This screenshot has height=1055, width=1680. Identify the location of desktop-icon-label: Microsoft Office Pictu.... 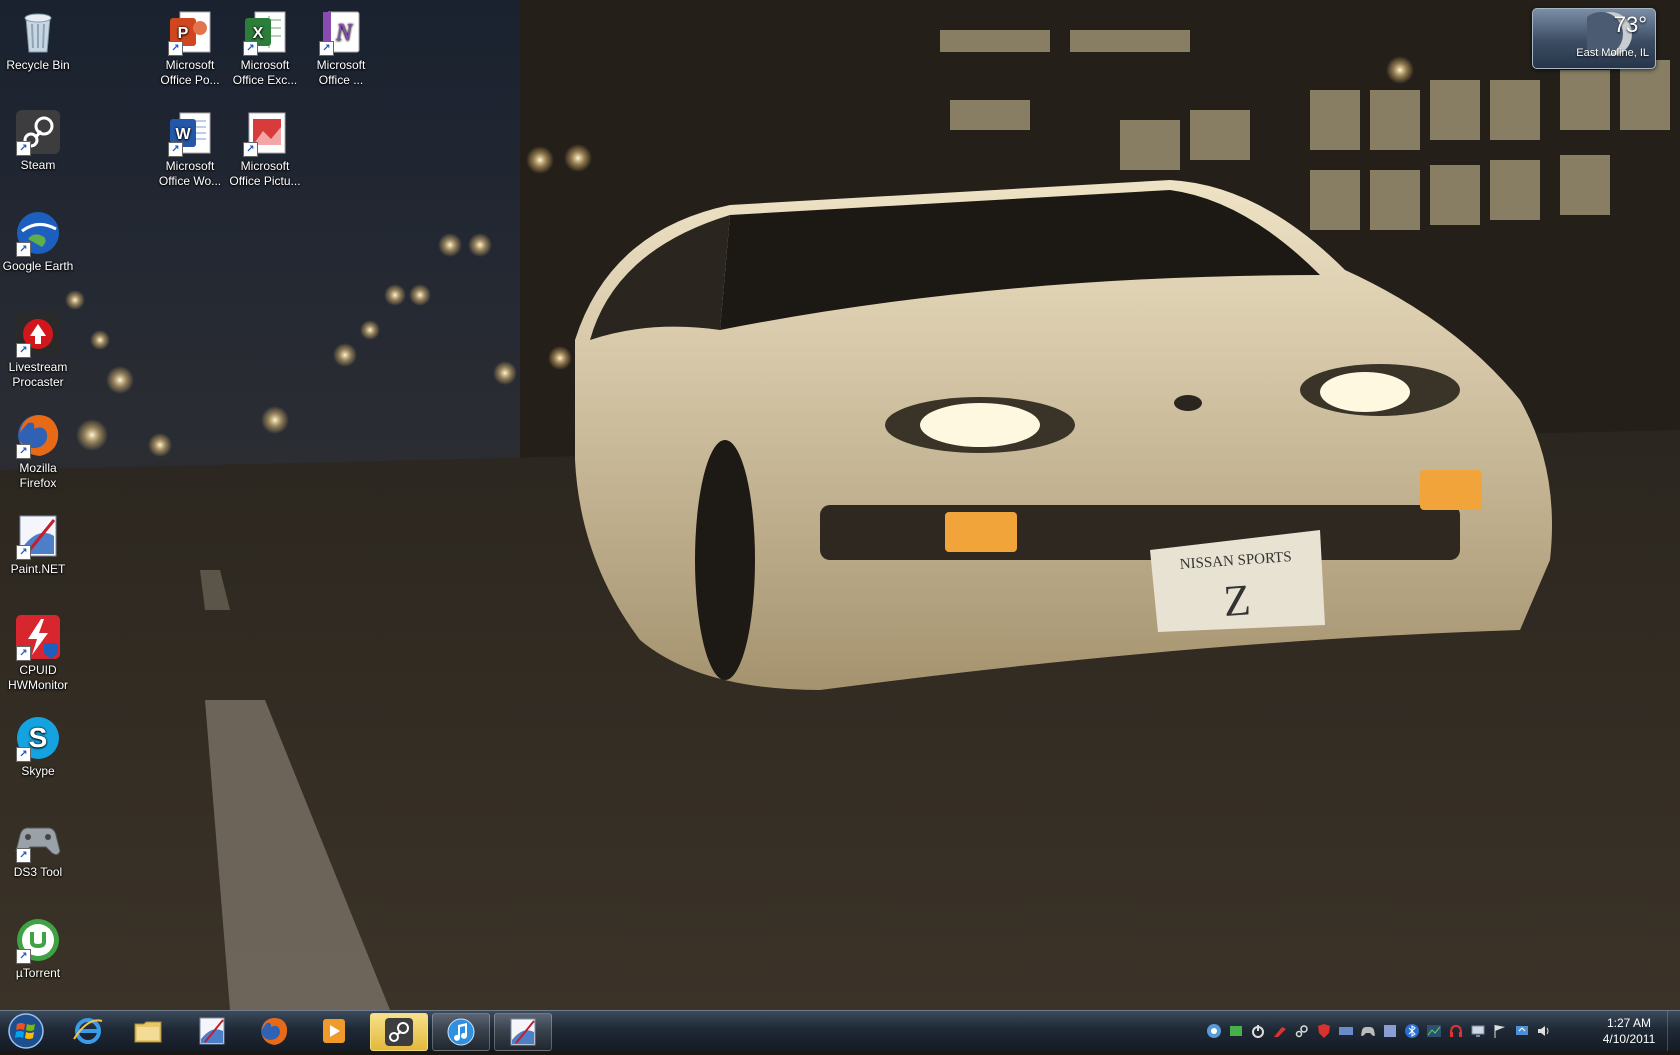
(265, 173).